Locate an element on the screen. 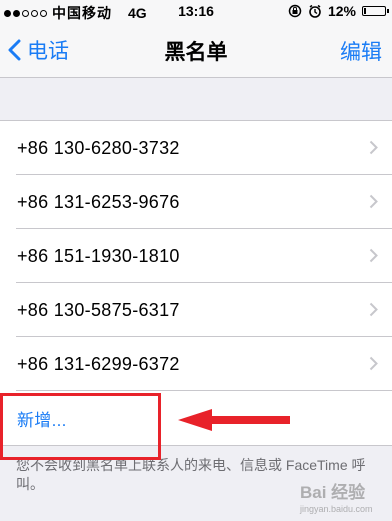  alarm-icon is located at coordinates (315, 11).